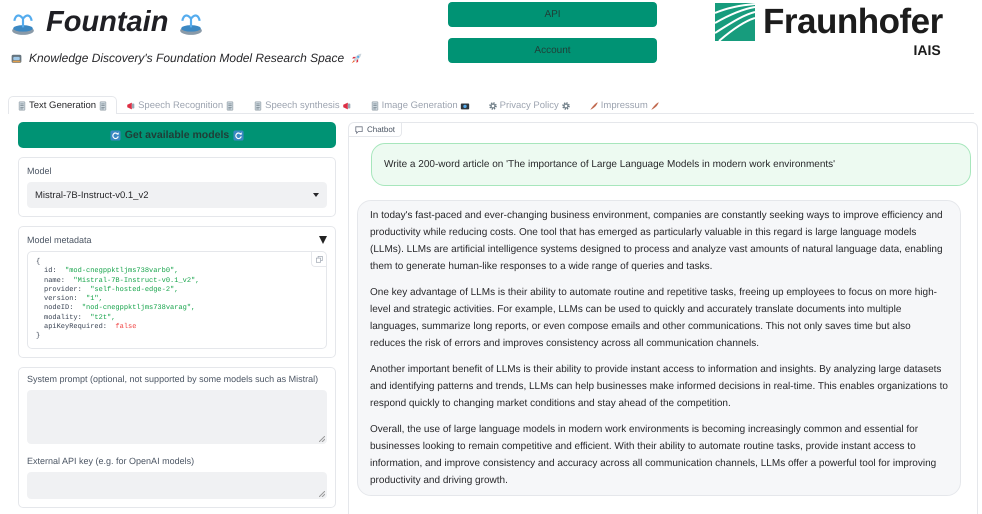 This screenshot has height=514, width=982. What do you see at coordinates (180, 105) in the screenshot?
I see `tab: Speech Recognition` at bounding box center [180, 105].